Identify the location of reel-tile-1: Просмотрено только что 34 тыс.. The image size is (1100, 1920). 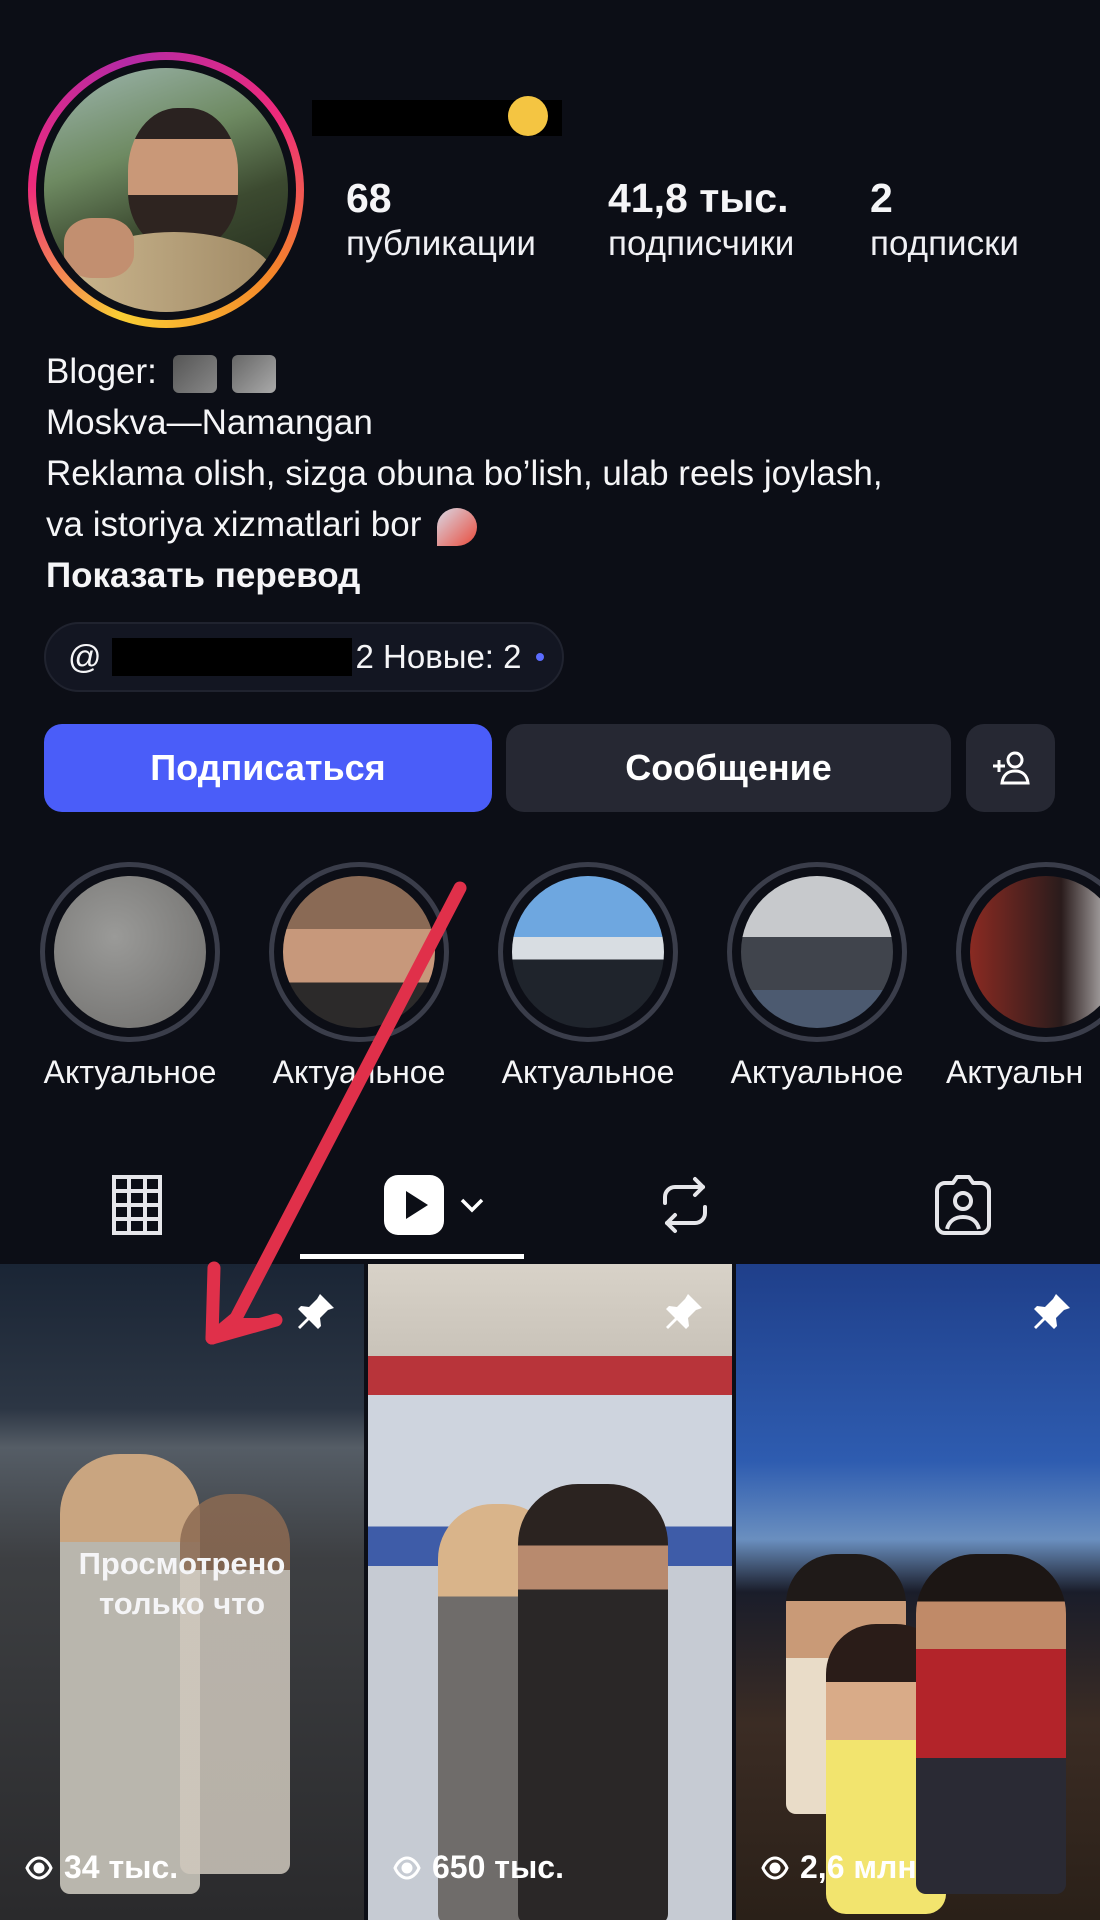
(182, 1592).